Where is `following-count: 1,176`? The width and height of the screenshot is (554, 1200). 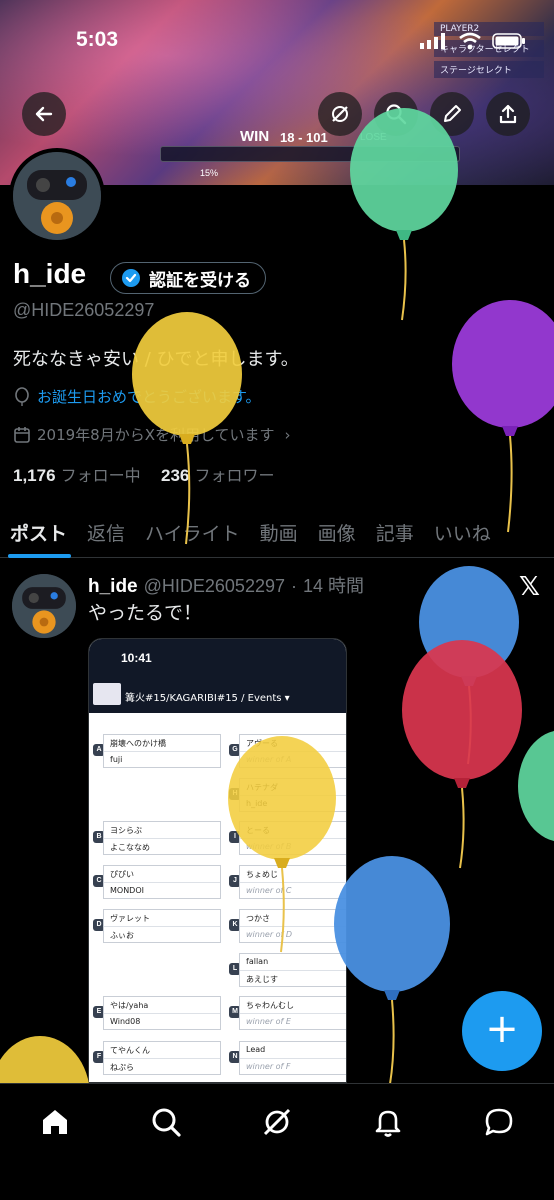
following-count: 1,176 is located at coordinates (34, 475).